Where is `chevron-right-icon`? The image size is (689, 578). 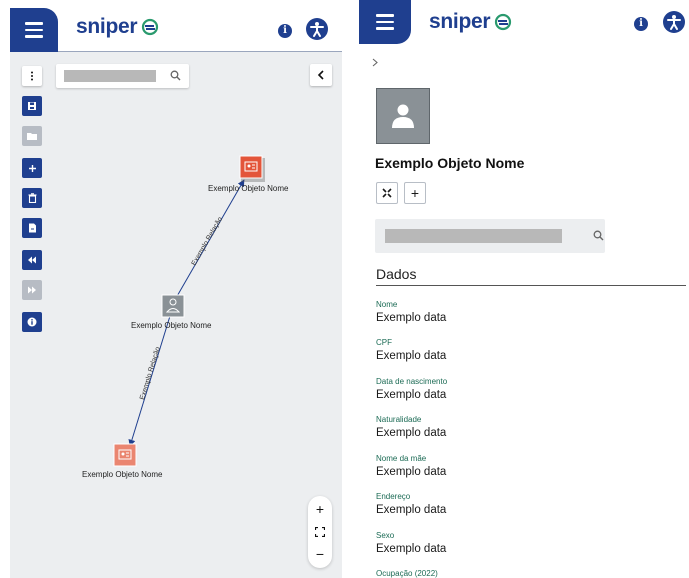 chevron-right-icon is located at coordinates (375, 62).